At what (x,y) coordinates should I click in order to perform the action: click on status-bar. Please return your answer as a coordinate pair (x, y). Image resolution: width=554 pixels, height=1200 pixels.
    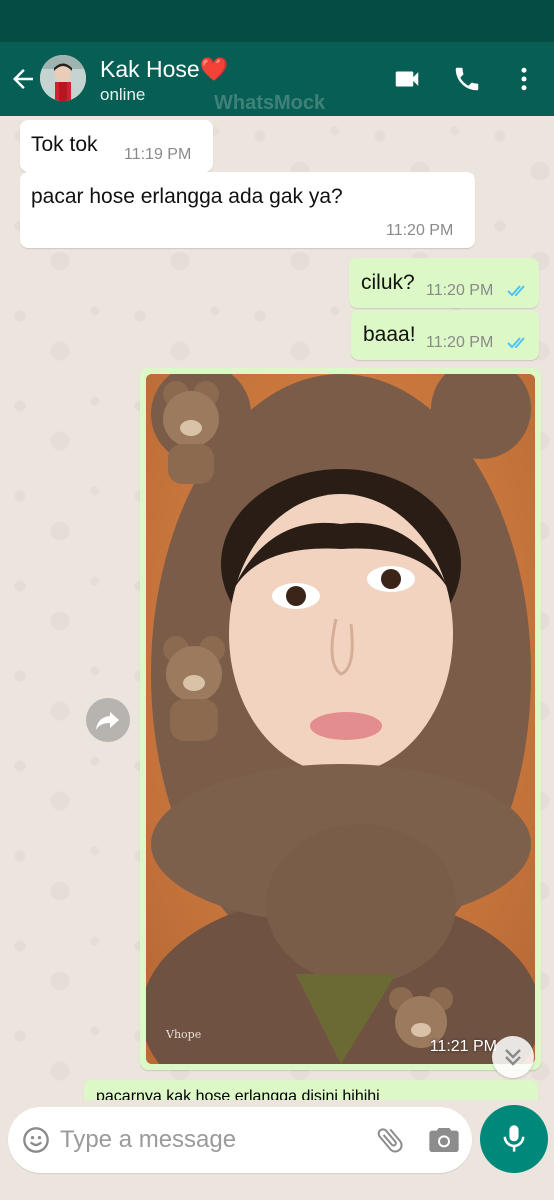
    Looking at the image, I should click on (277, 21).